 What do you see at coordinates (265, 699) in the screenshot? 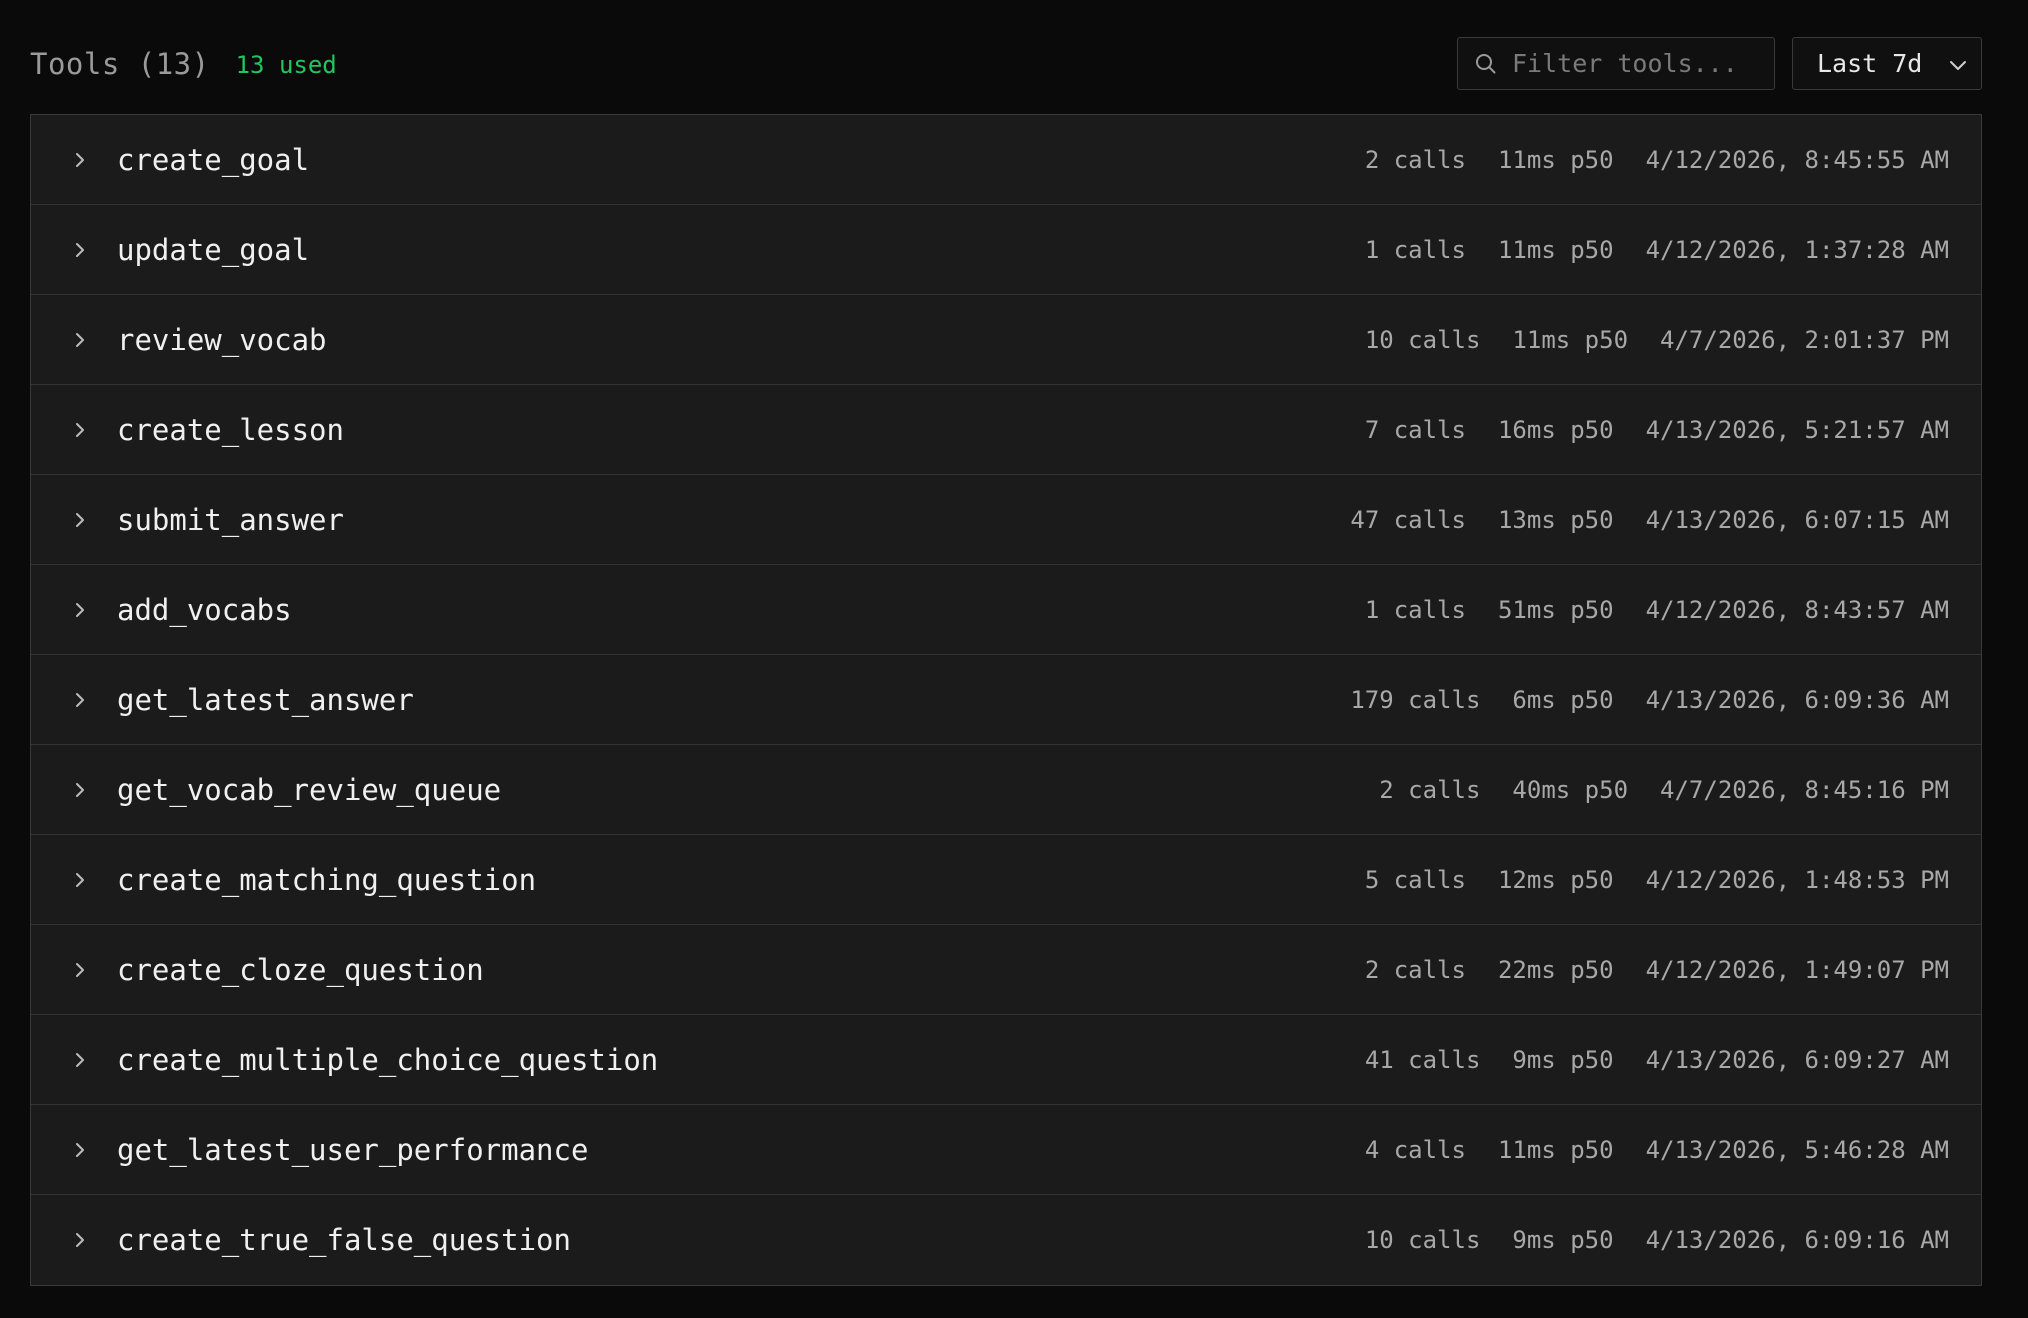
I see `tool-name: get_latest_answer` at bounding box center [265, 699].